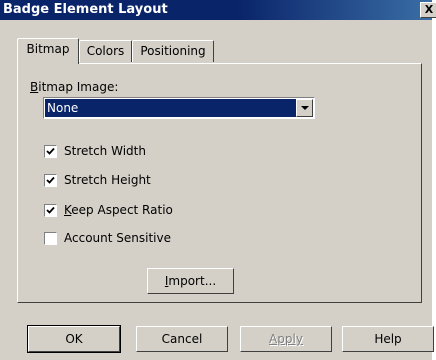  I want to click on bitmap-label-mnemonic: B, so click(34, 87).